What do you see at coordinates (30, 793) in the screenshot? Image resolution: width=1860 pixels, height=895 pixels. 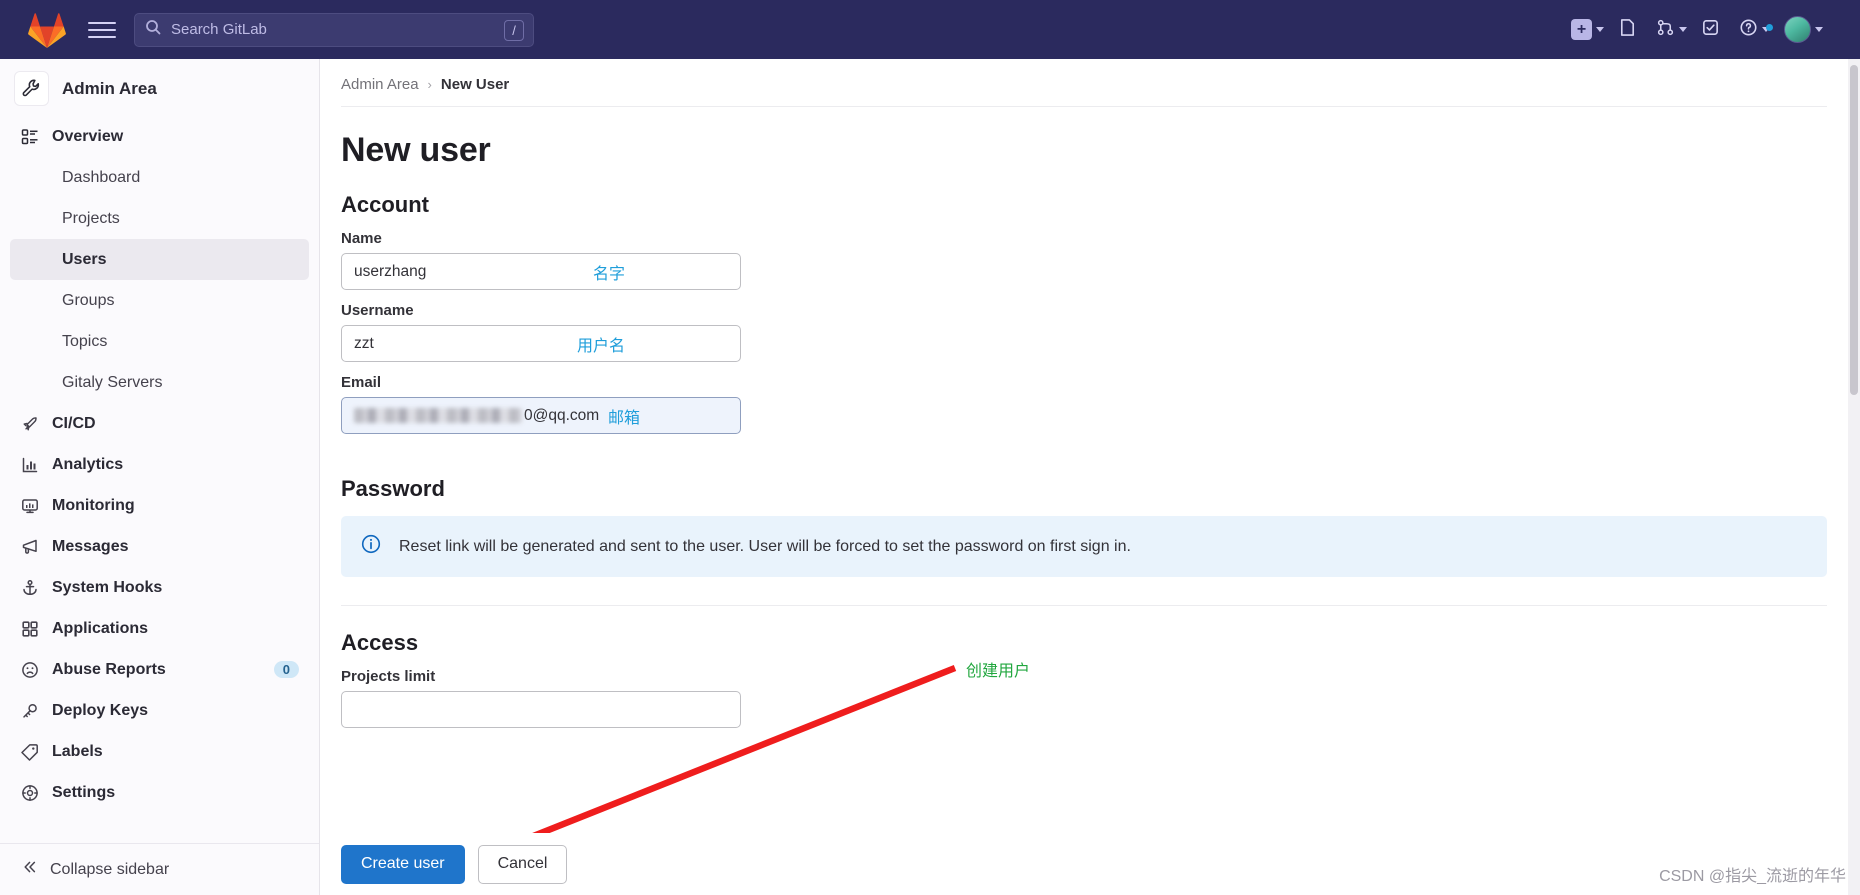 I see `gear-icon` at bounding box center [30, 793].